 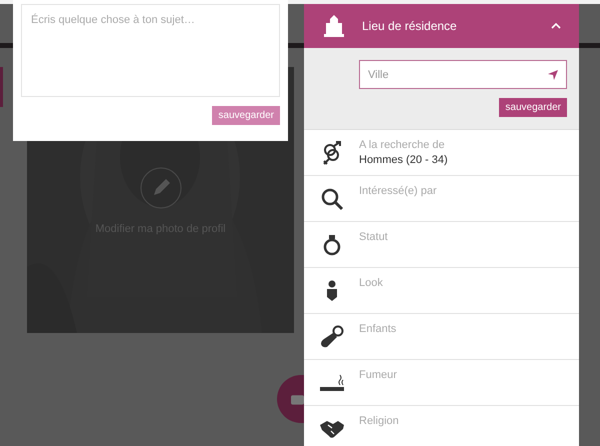 What do you see at coordinates (398, 191) in the screenshot?
I see `row-label: Intéressé(e) par` at bounding box center [398, 191].